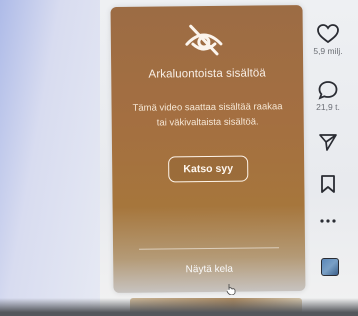  I want to click on send-icon, so click(328, 142).